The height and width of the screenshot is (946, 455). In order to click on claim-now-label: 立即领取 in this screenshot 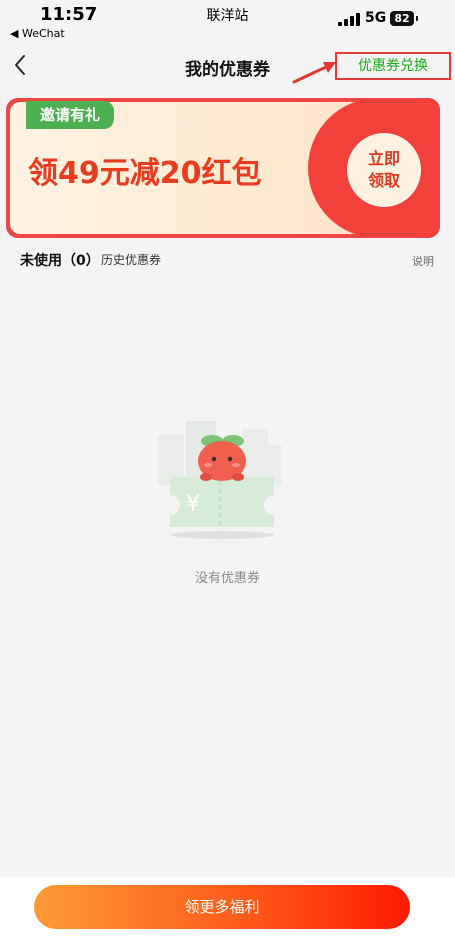, I will do `click(383, 169)`.